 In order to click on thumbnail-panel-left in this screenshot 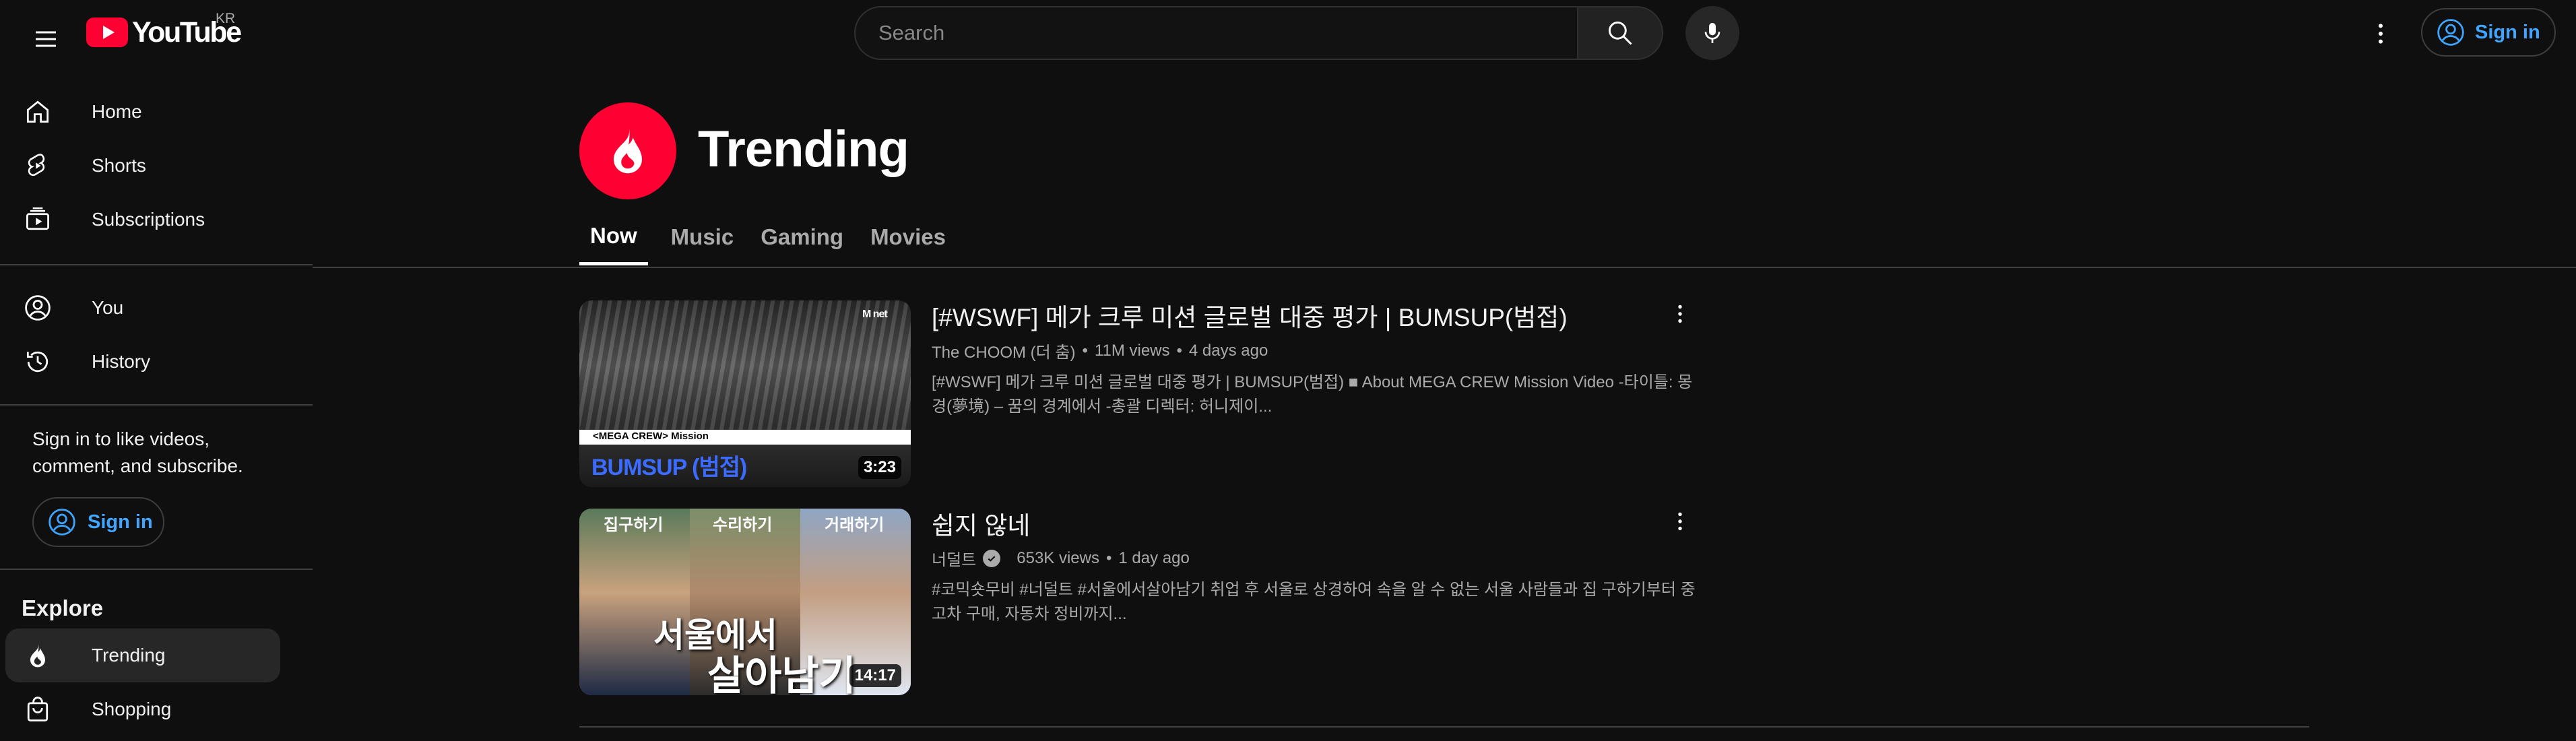, I will do `click(634, 602)`.